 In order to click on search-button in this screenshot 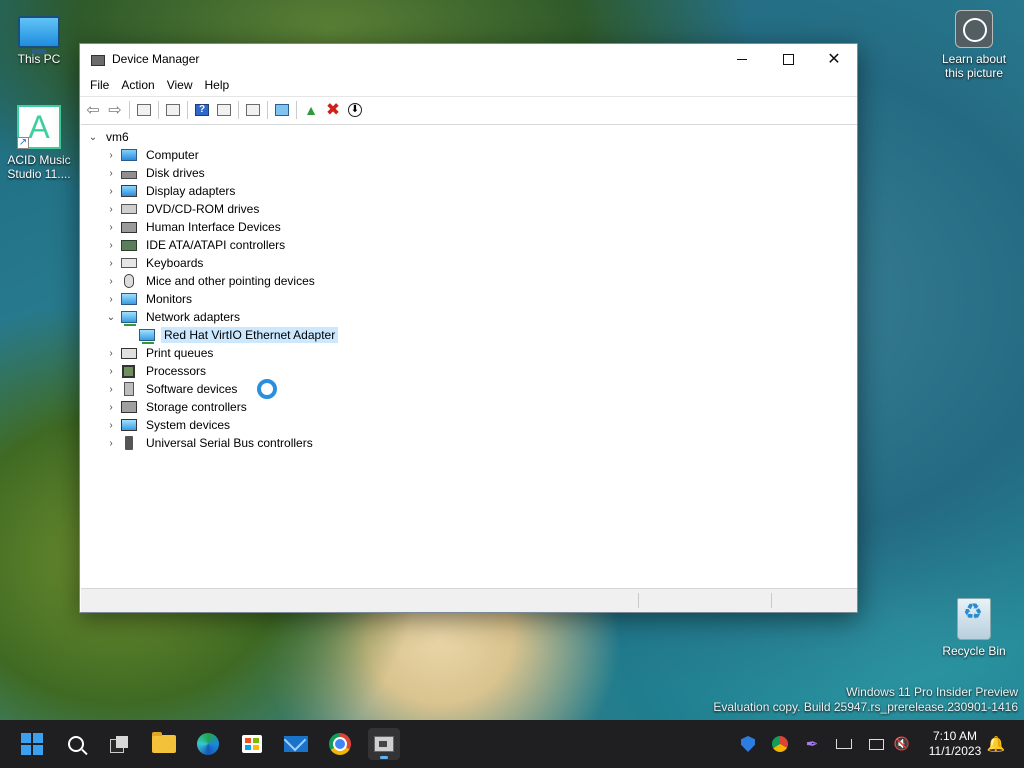, I will do `click(76, 744)`.